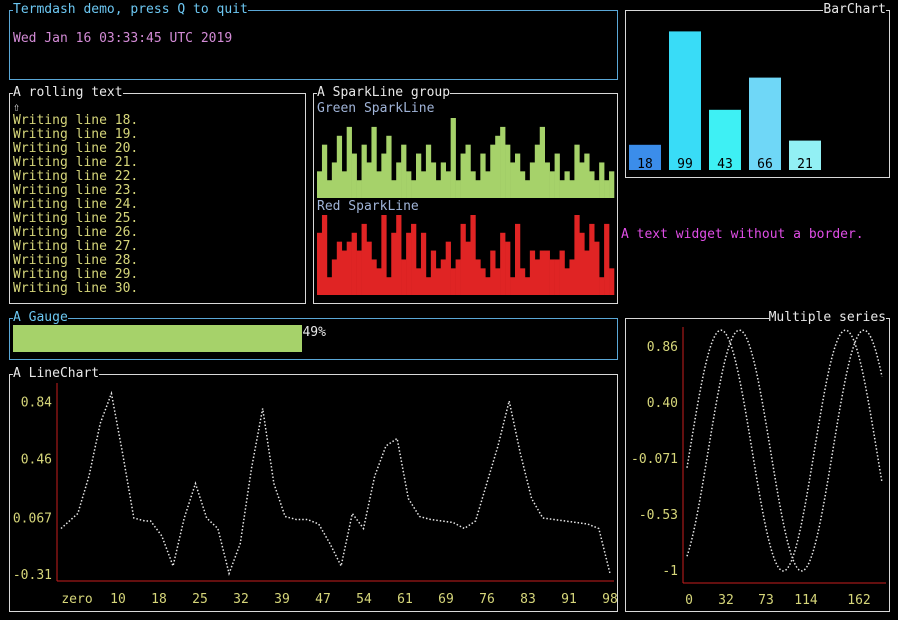  What do you see at coordinates (123, 38) in the screenshot?
I see `clock-text: Wed Jan 16 03:33:45 UTC 2019` at bounding box center [123, 38].